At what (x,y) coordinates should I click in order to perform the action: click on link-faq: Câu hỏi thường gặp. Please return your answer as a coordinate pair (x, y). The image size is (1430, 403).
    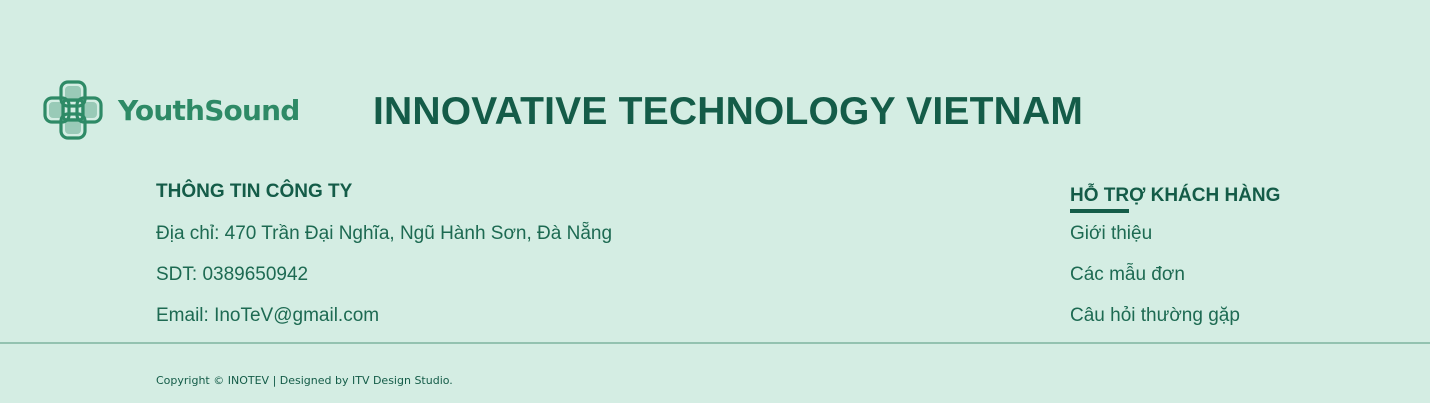
    Looking at the image, I should click on (1175, 315).